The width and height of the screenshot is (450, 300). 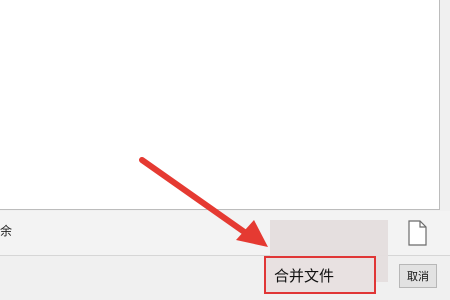 What do you see at coordinates (6, 231) in the screenshot?
I see `toolbar-left-label: 余` at bounding box center [6, 231].